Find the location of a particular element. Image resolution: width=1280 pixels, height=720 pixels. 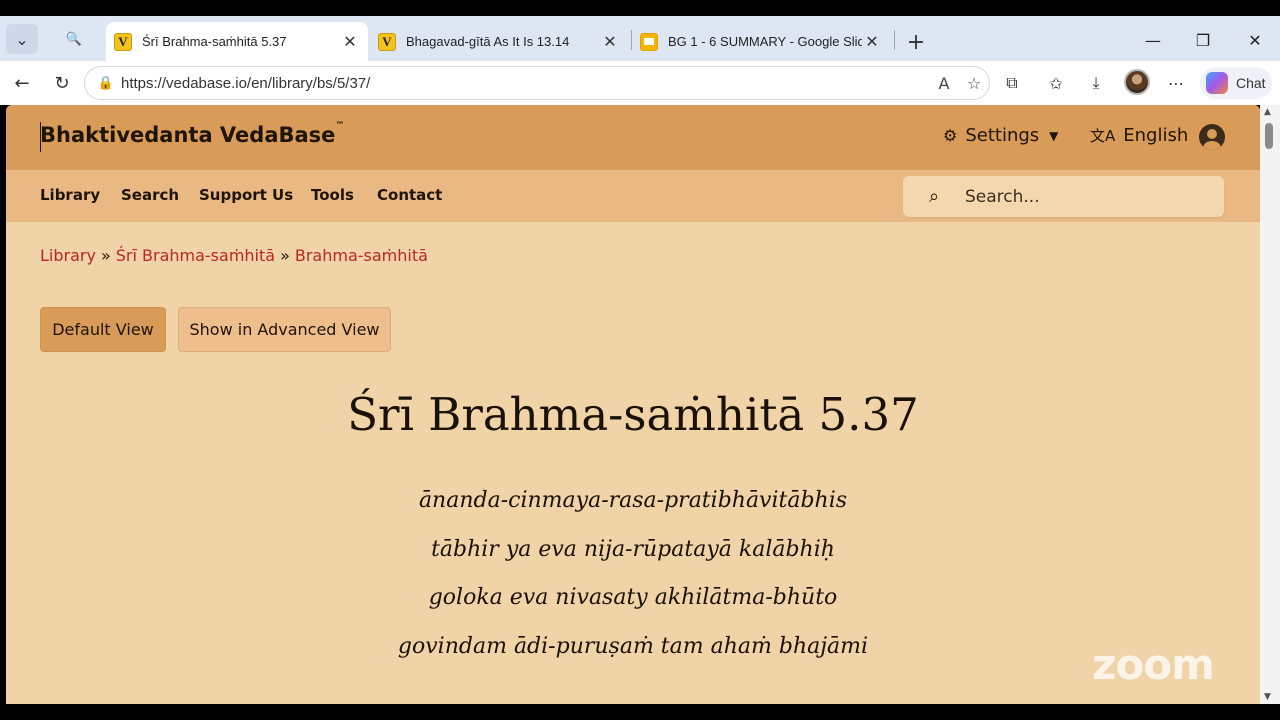

copilot-icon is located at coordinates (1217, 83).